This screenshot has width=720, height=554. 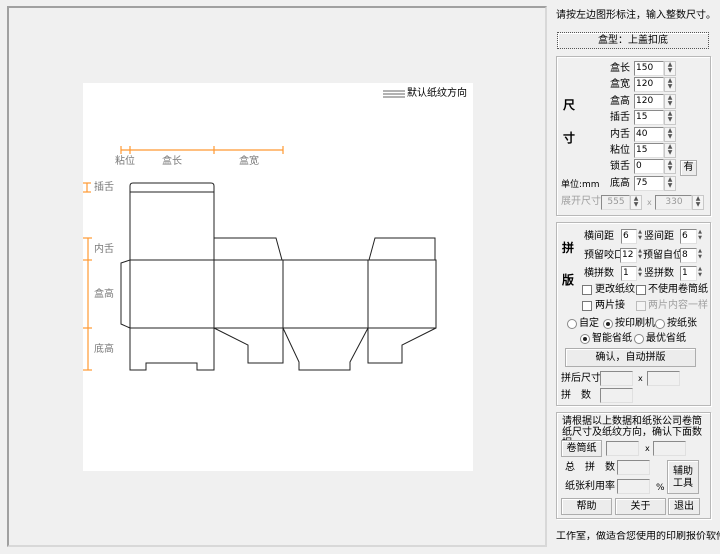 I want to click on total-count-field, so click(x=633, y=467).